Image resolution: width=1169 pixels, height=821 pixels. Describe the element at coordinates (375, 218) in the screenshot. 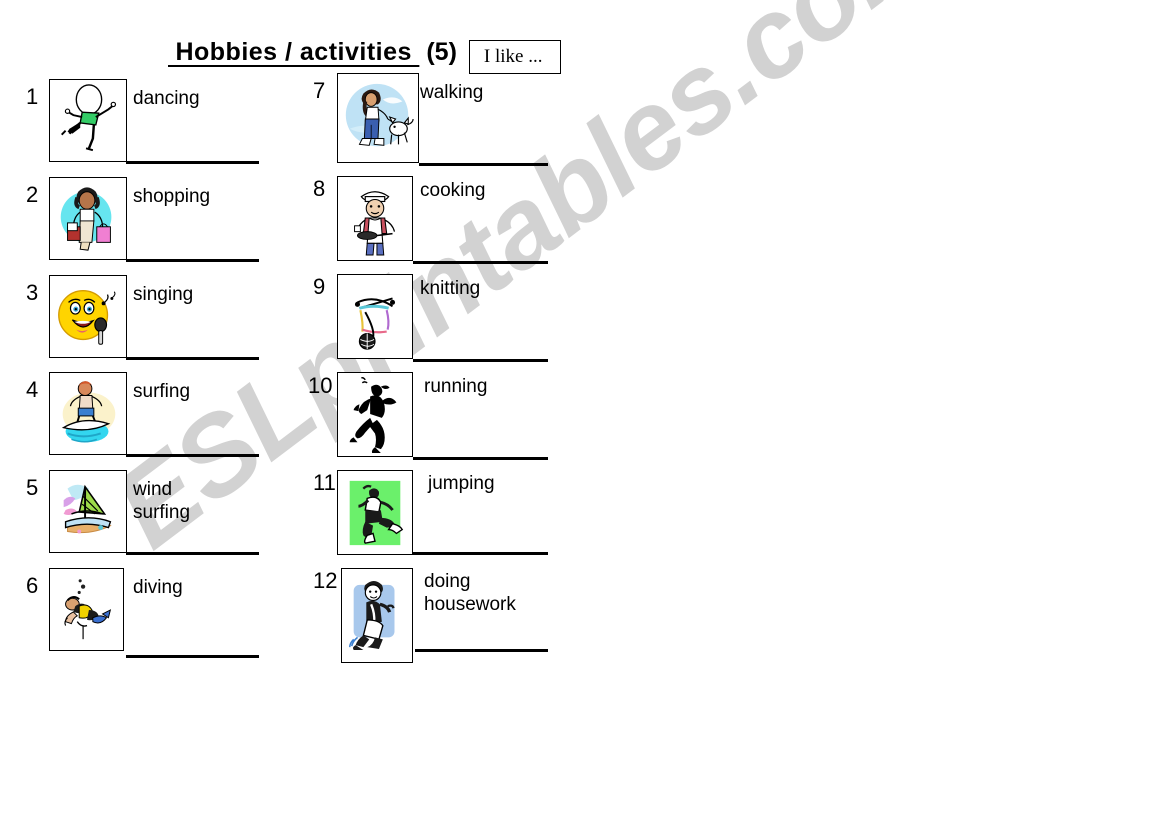

I see `cooking-clipart` at that location.